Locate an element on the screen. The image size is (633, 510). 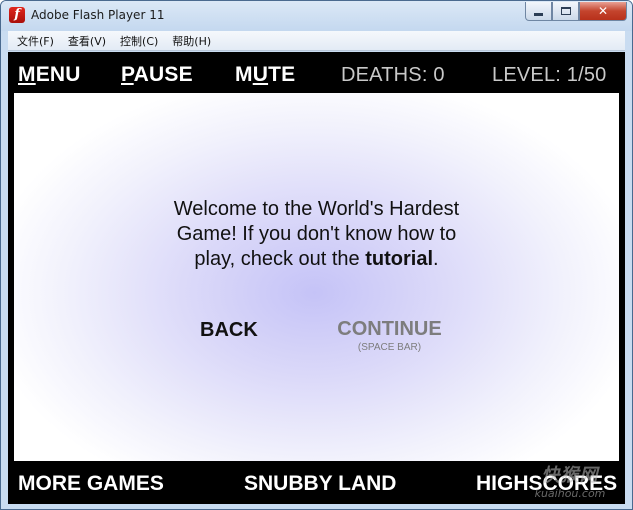
menu-hotkey: M is located at coordinates (27, 74).